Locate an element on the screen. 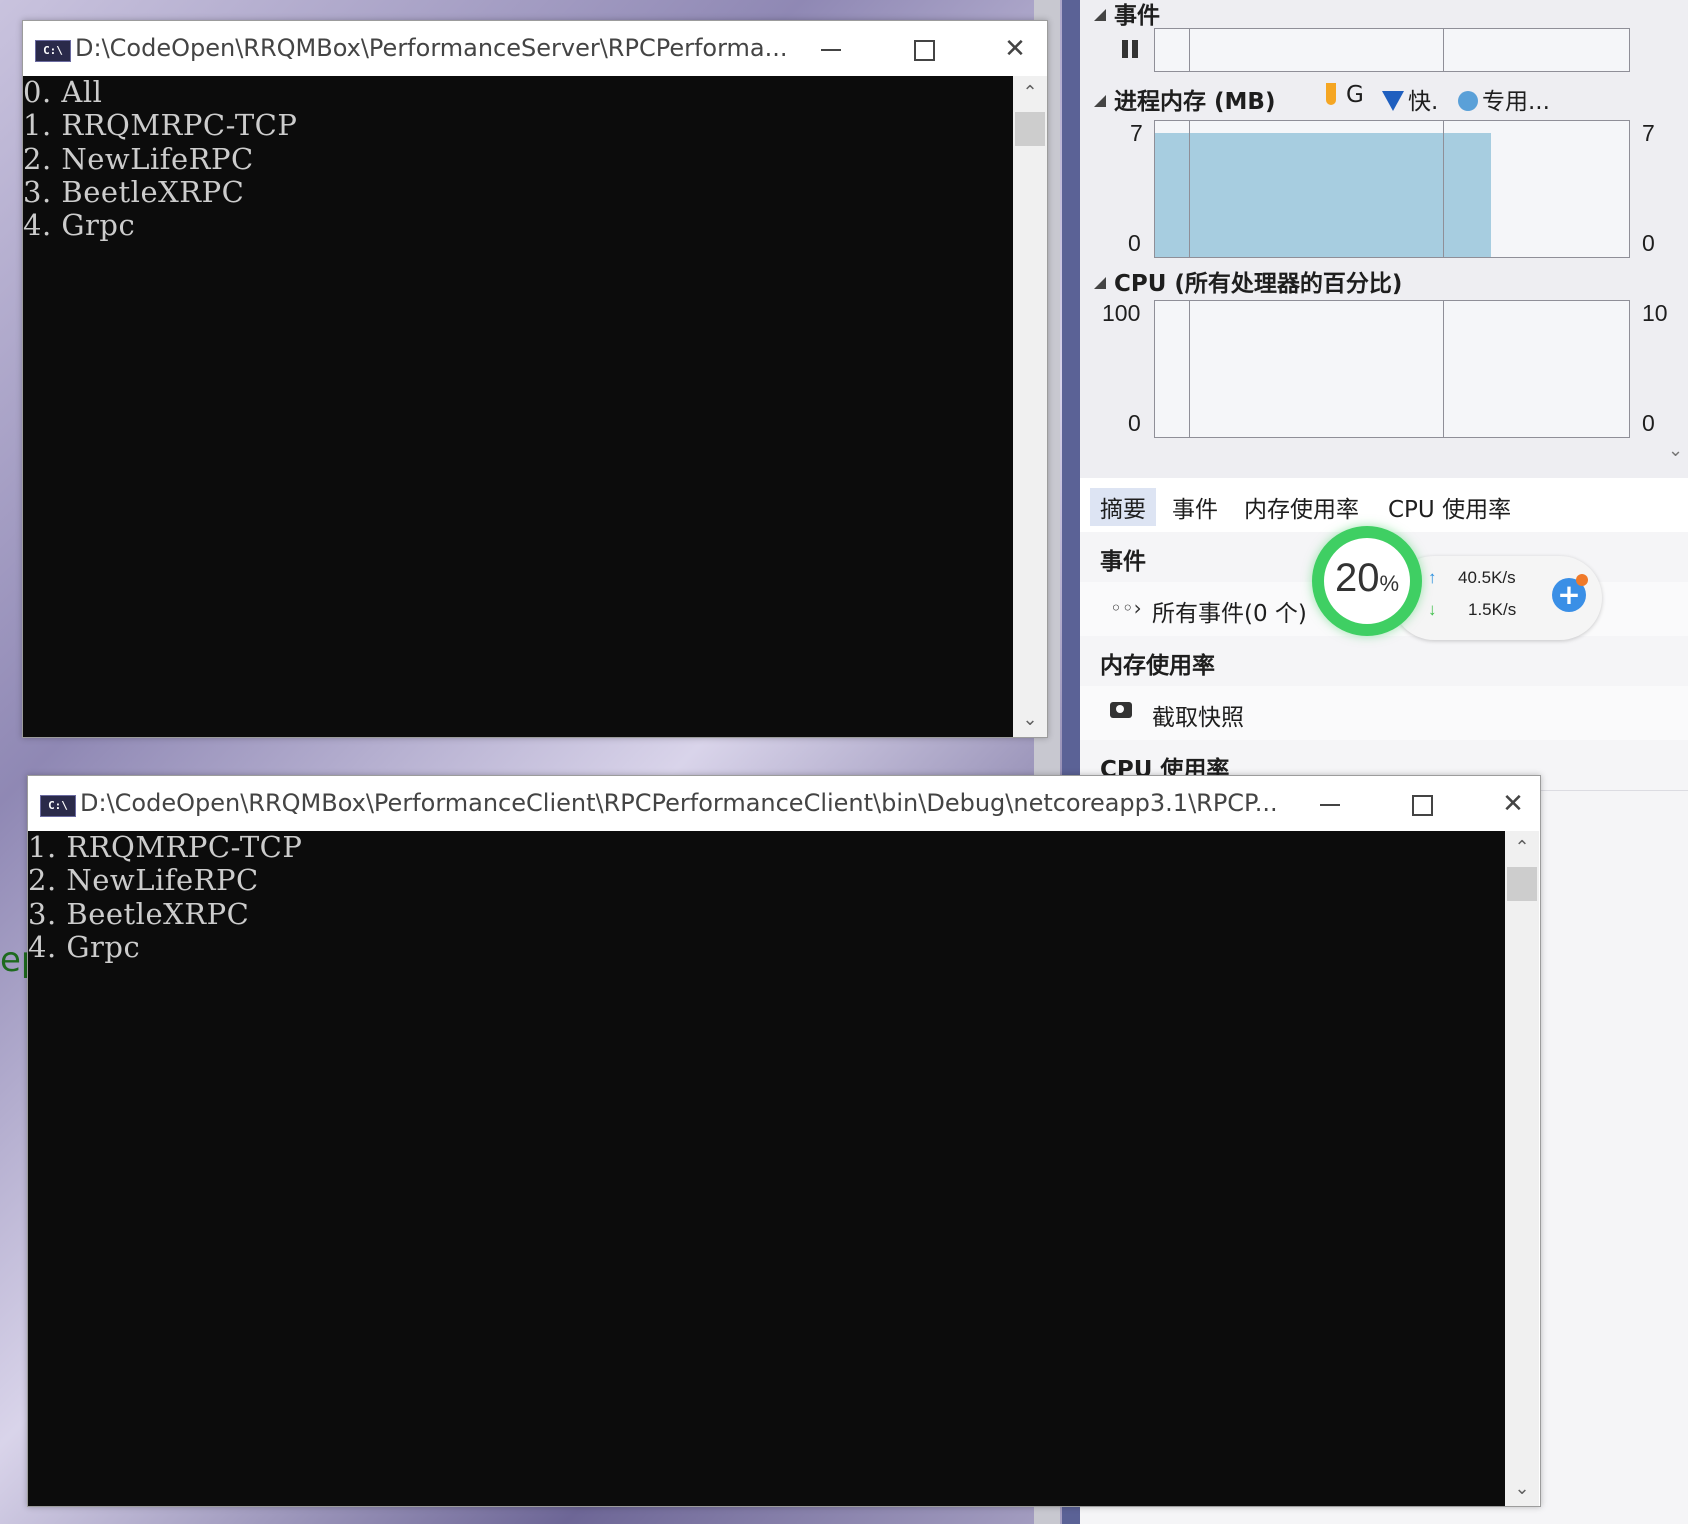 The image size is (1688, 1524). camera-icon is located at coordinates (1121, 711).